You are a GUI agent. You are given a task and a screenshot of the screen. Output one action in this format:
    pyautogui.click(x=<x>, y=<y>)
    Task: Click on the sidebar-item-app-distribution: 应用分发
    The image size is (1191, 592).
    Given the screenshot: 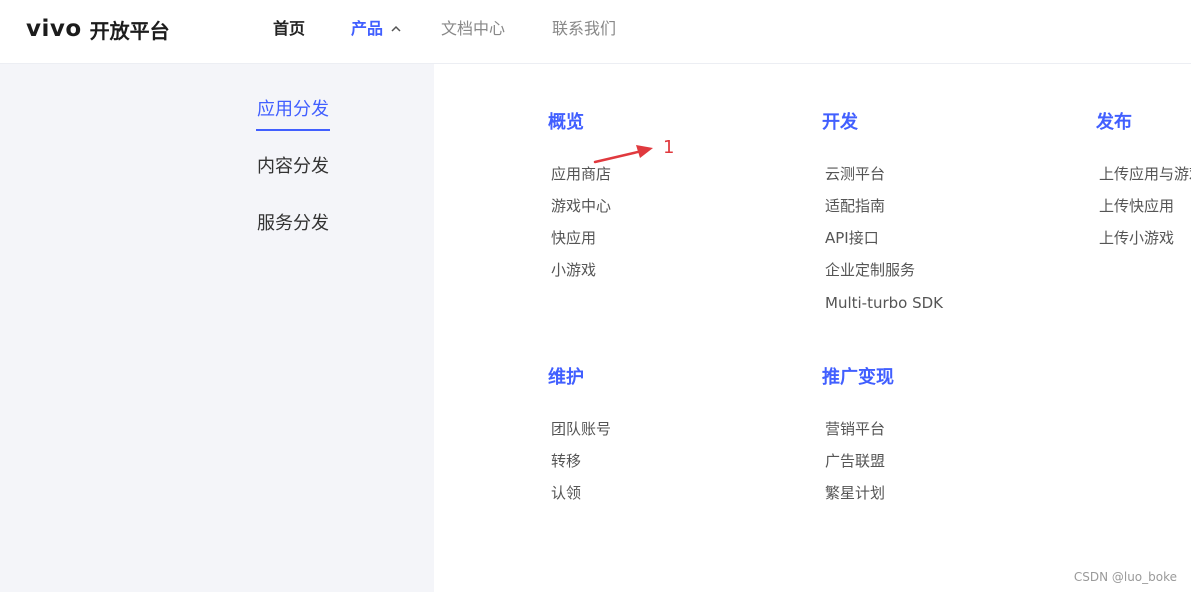 What is the action you would take?
    pyautogui.click(x=293, y=110)
    